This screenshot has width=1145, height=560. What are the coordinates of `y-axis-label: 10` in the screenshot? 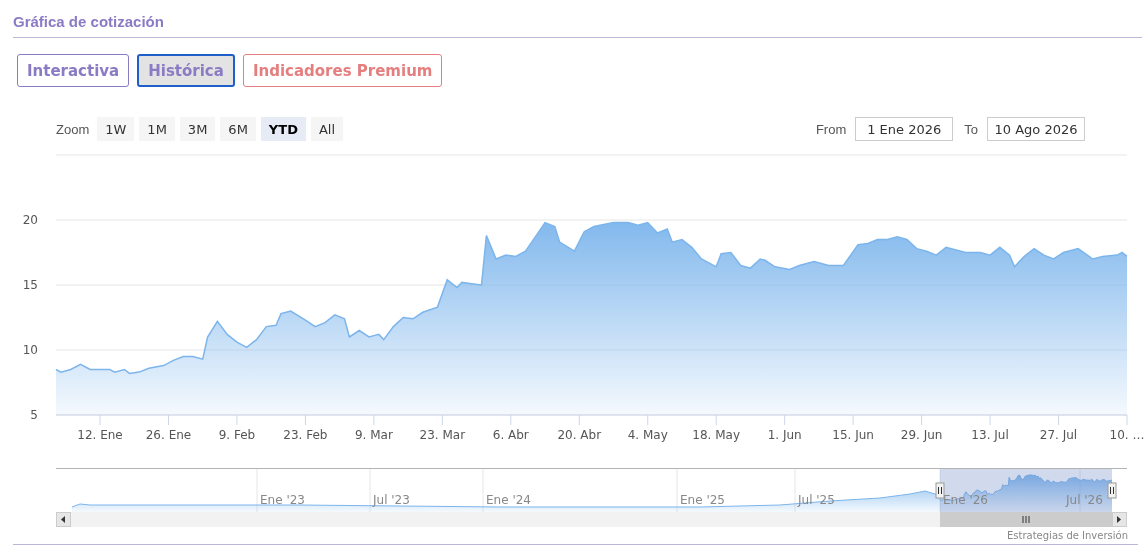 It's located at (30, 350).